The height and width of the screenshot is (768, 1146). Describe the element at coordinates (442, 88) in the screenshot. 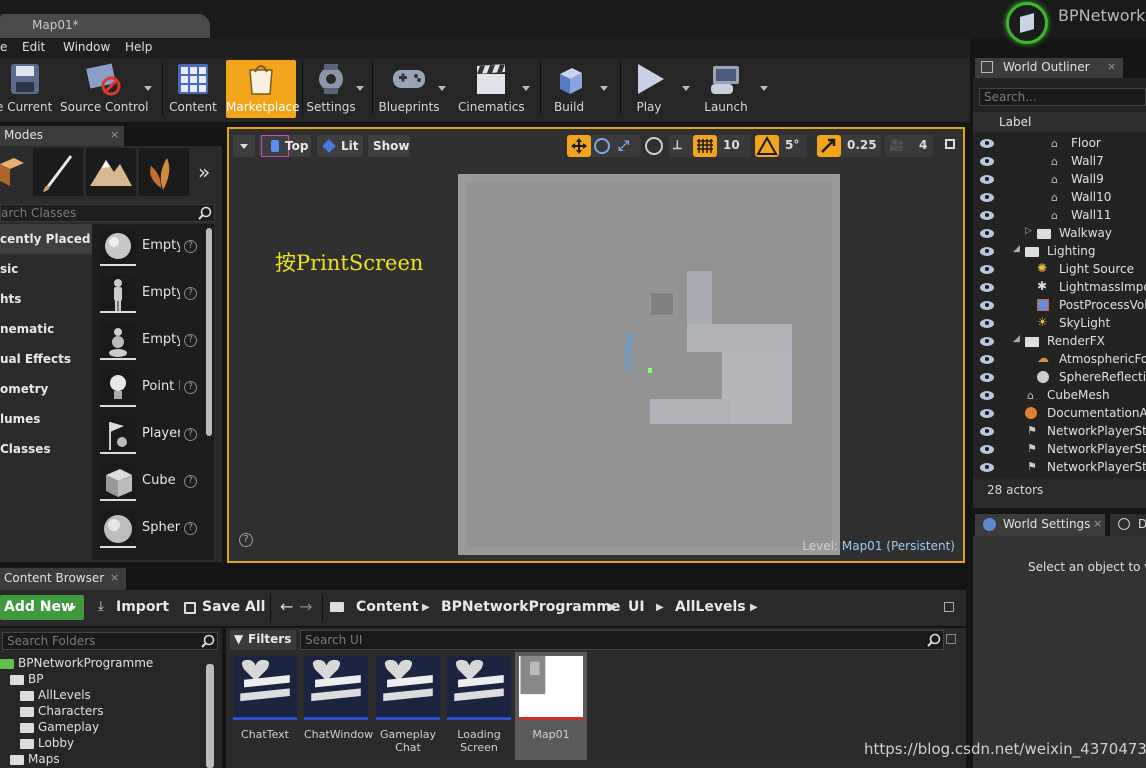

I see `blueprints-dropdown-icon` at that location.